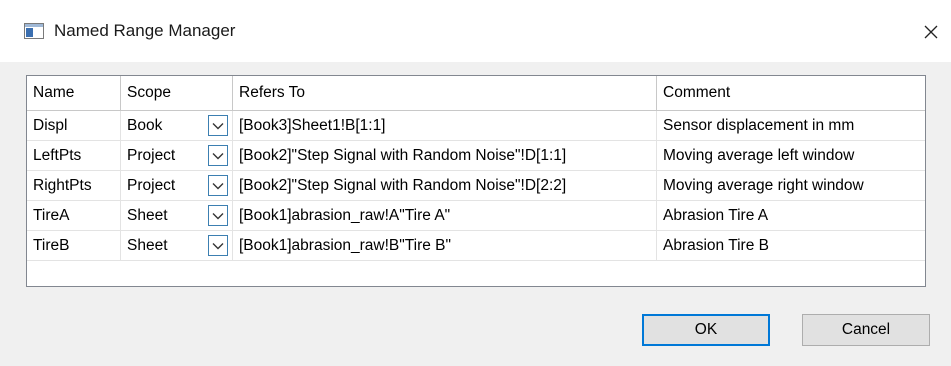 This screenshot has height=366, width=951. What do you see at coordinates (791, 93) in the screenshot?
I see `column-header-comment: Comment` at bounding box center [791, 93].